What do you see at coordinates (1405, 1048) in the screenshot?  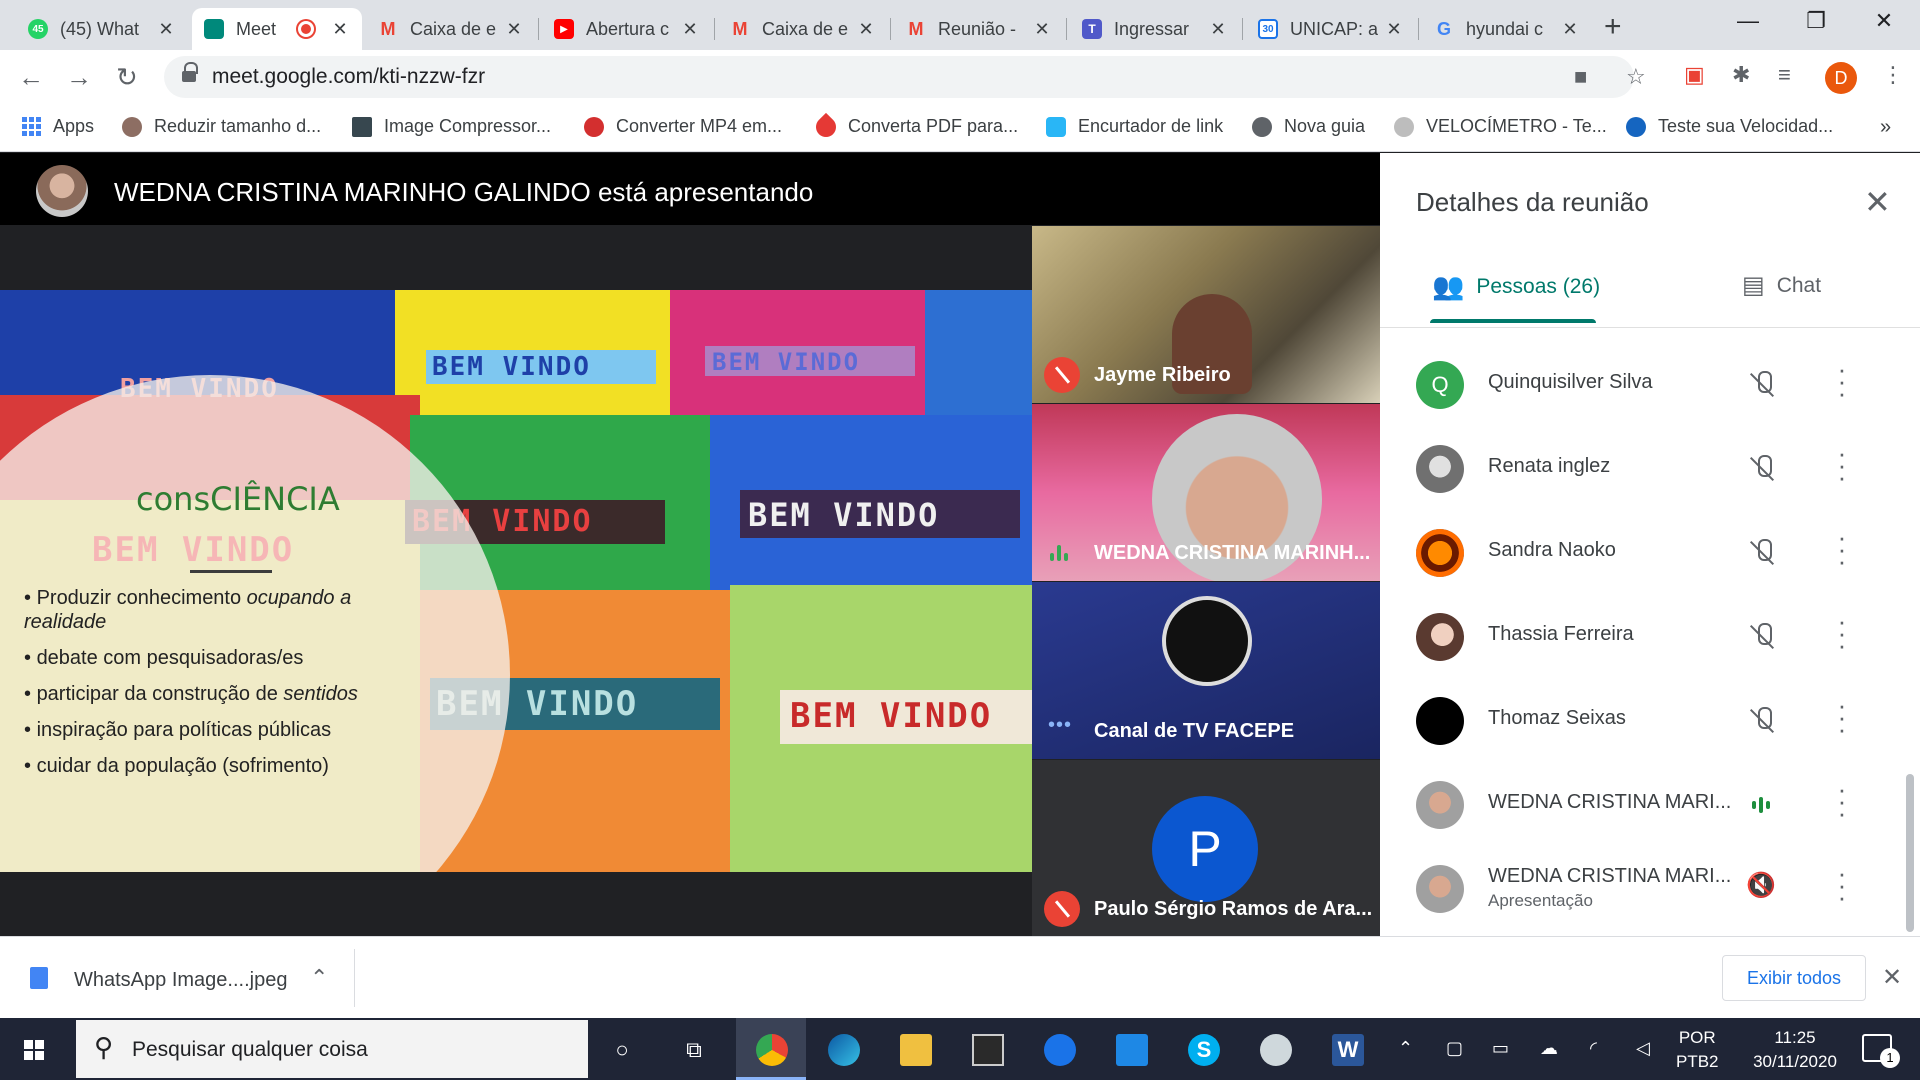 I see `tray-chevron-icon: ⌃` at bounding box center [1405, 1048].